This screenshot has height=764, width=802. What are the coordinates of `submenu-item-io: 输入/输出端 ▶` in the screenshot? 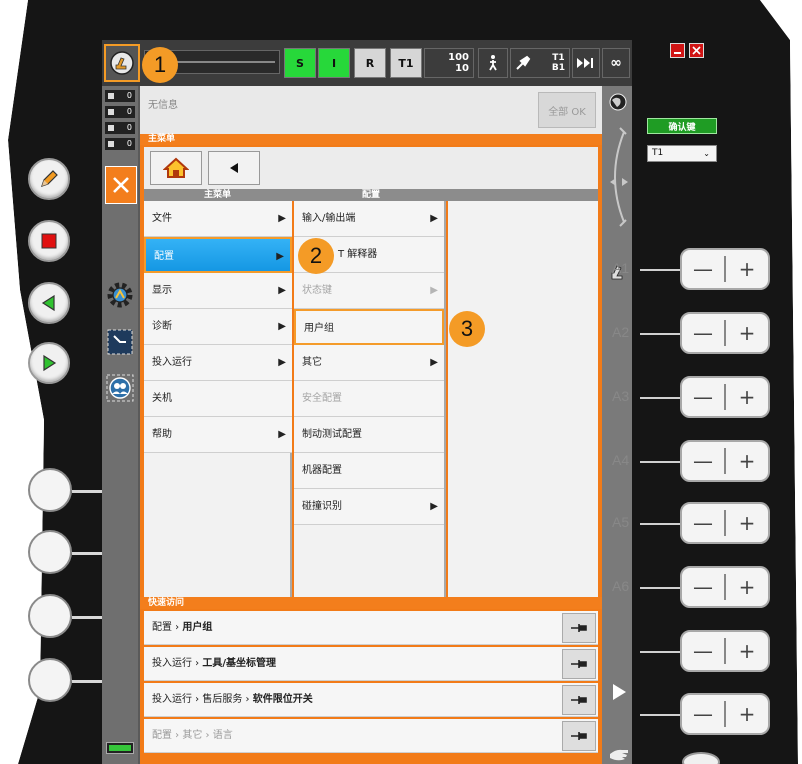 It's located at (369, 219).